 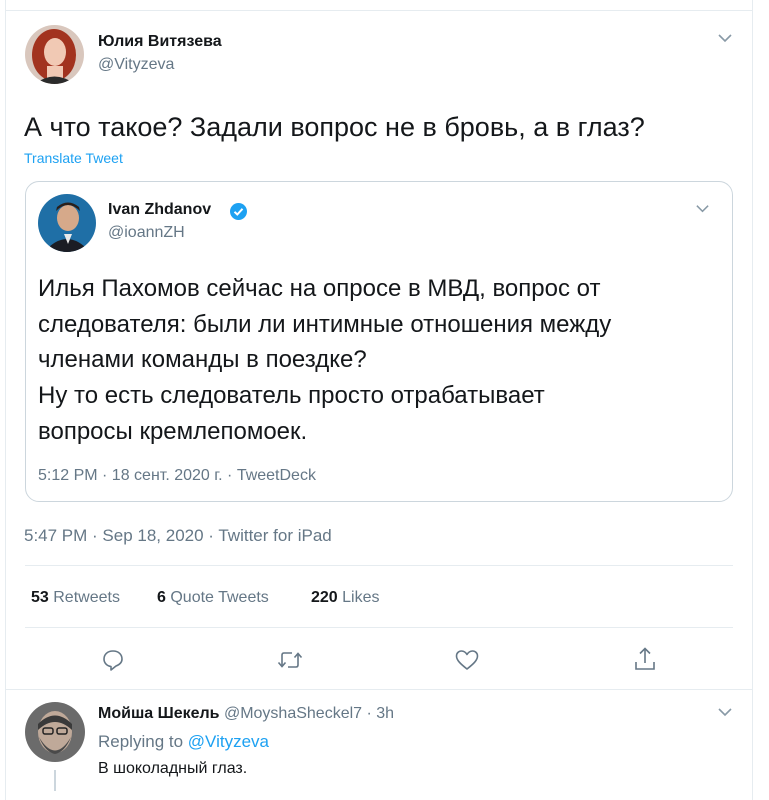 I want to click on retweets-stat: 53 Retweets, so click(x=75, y=598).